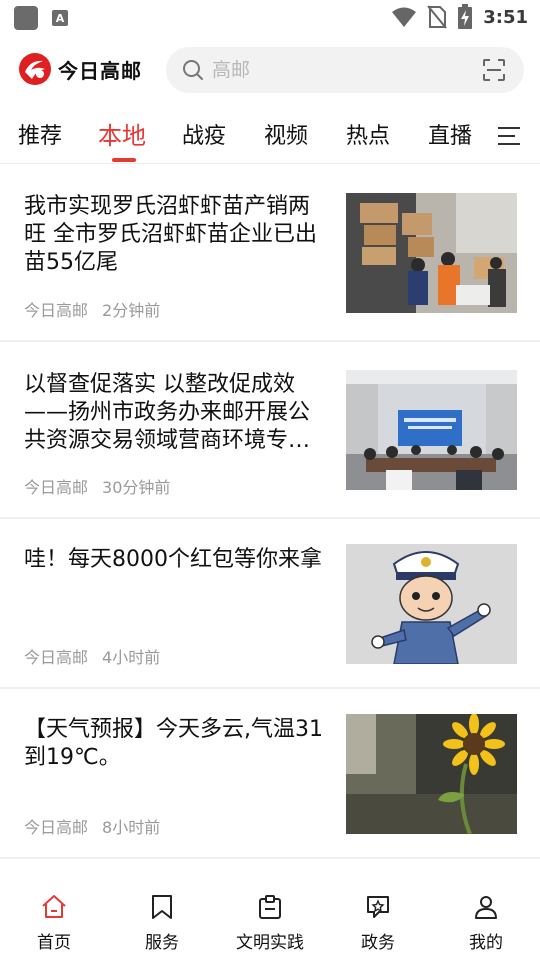 The image size is (540, 960). What do you see at coordinates (270, 907) in the screenshot?
I see `clipboard-icon` at bounding box center [270, 907].